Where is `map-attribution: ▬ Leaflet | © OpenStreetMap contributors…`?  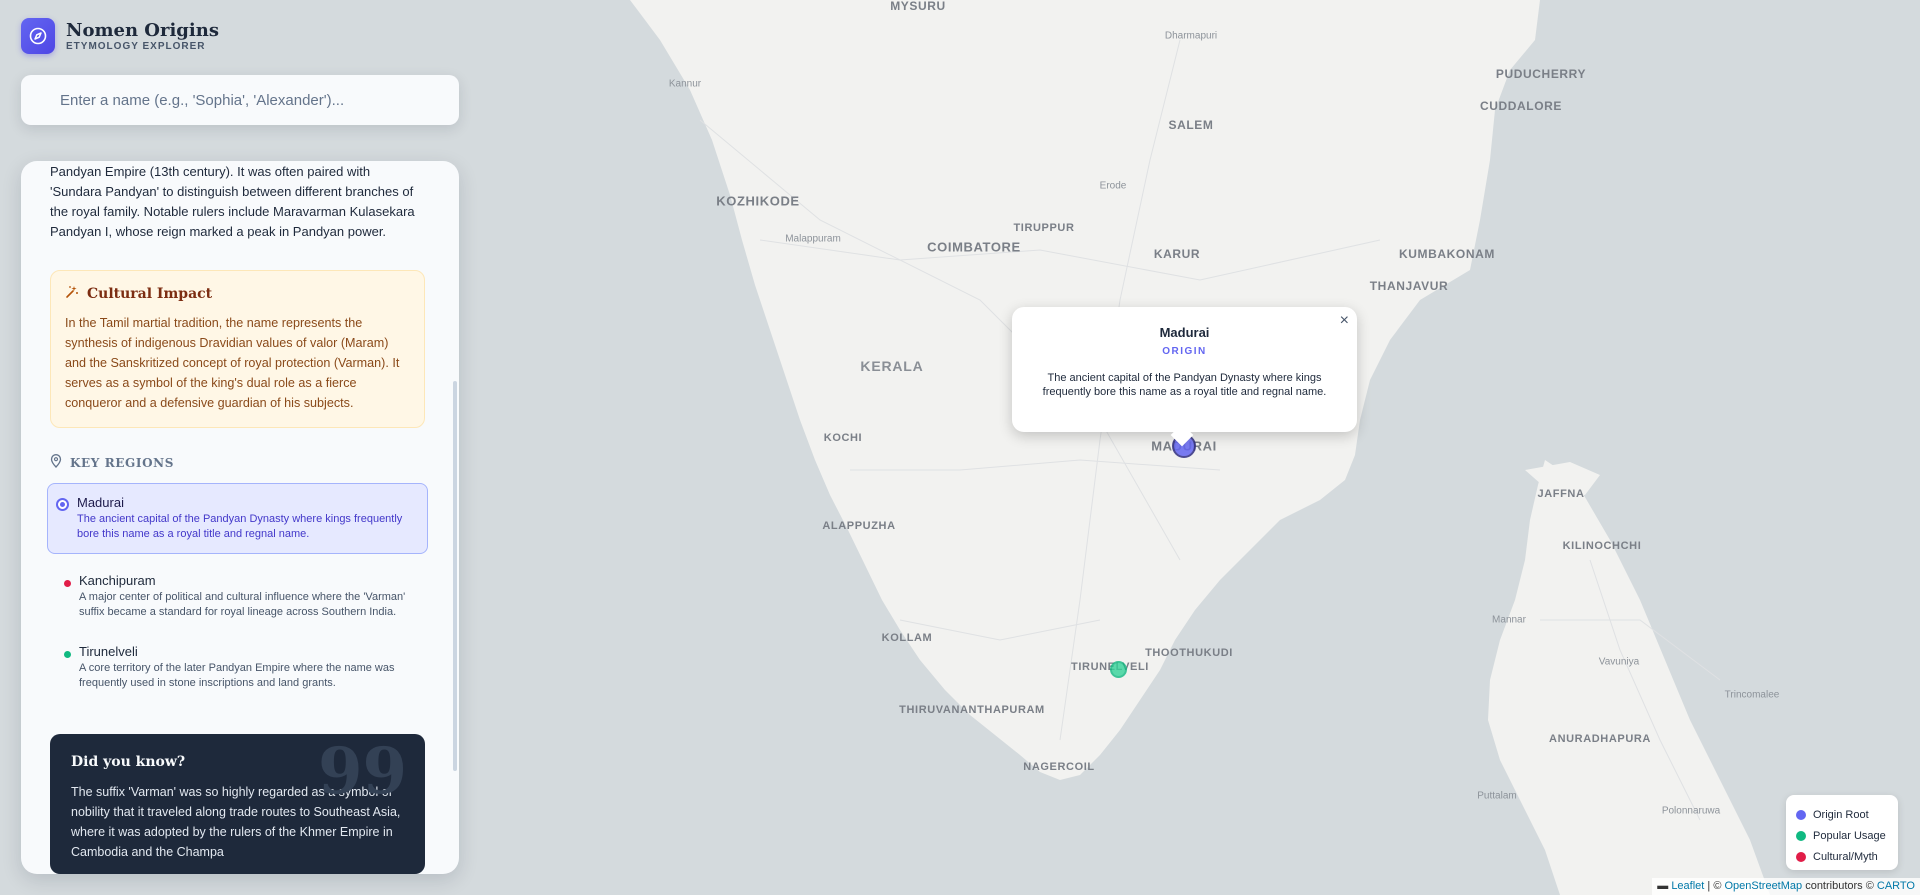
map-attribution: ▬ Leaflet | © OpenStreetMap contributors… is located at coordinates (1786, 886).